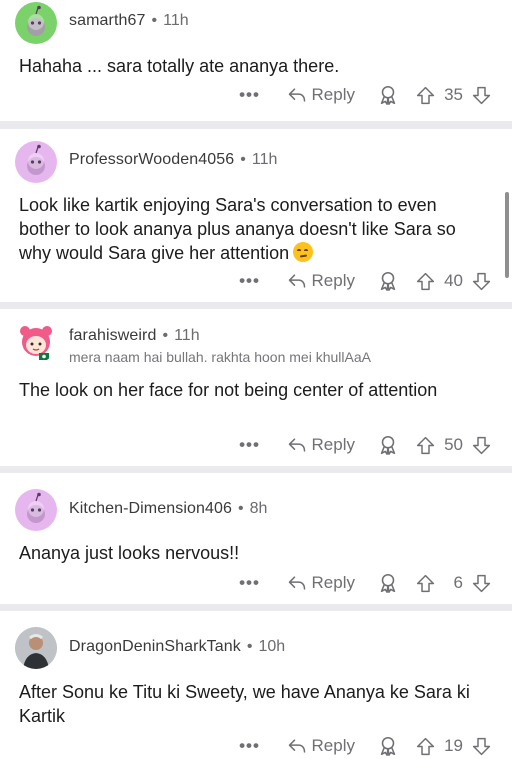 Image resolution: width=512 pixels, height=759 pixels. I want to click on comment-header: ProfessorWooden4056 • 11h, so click(173, 160).